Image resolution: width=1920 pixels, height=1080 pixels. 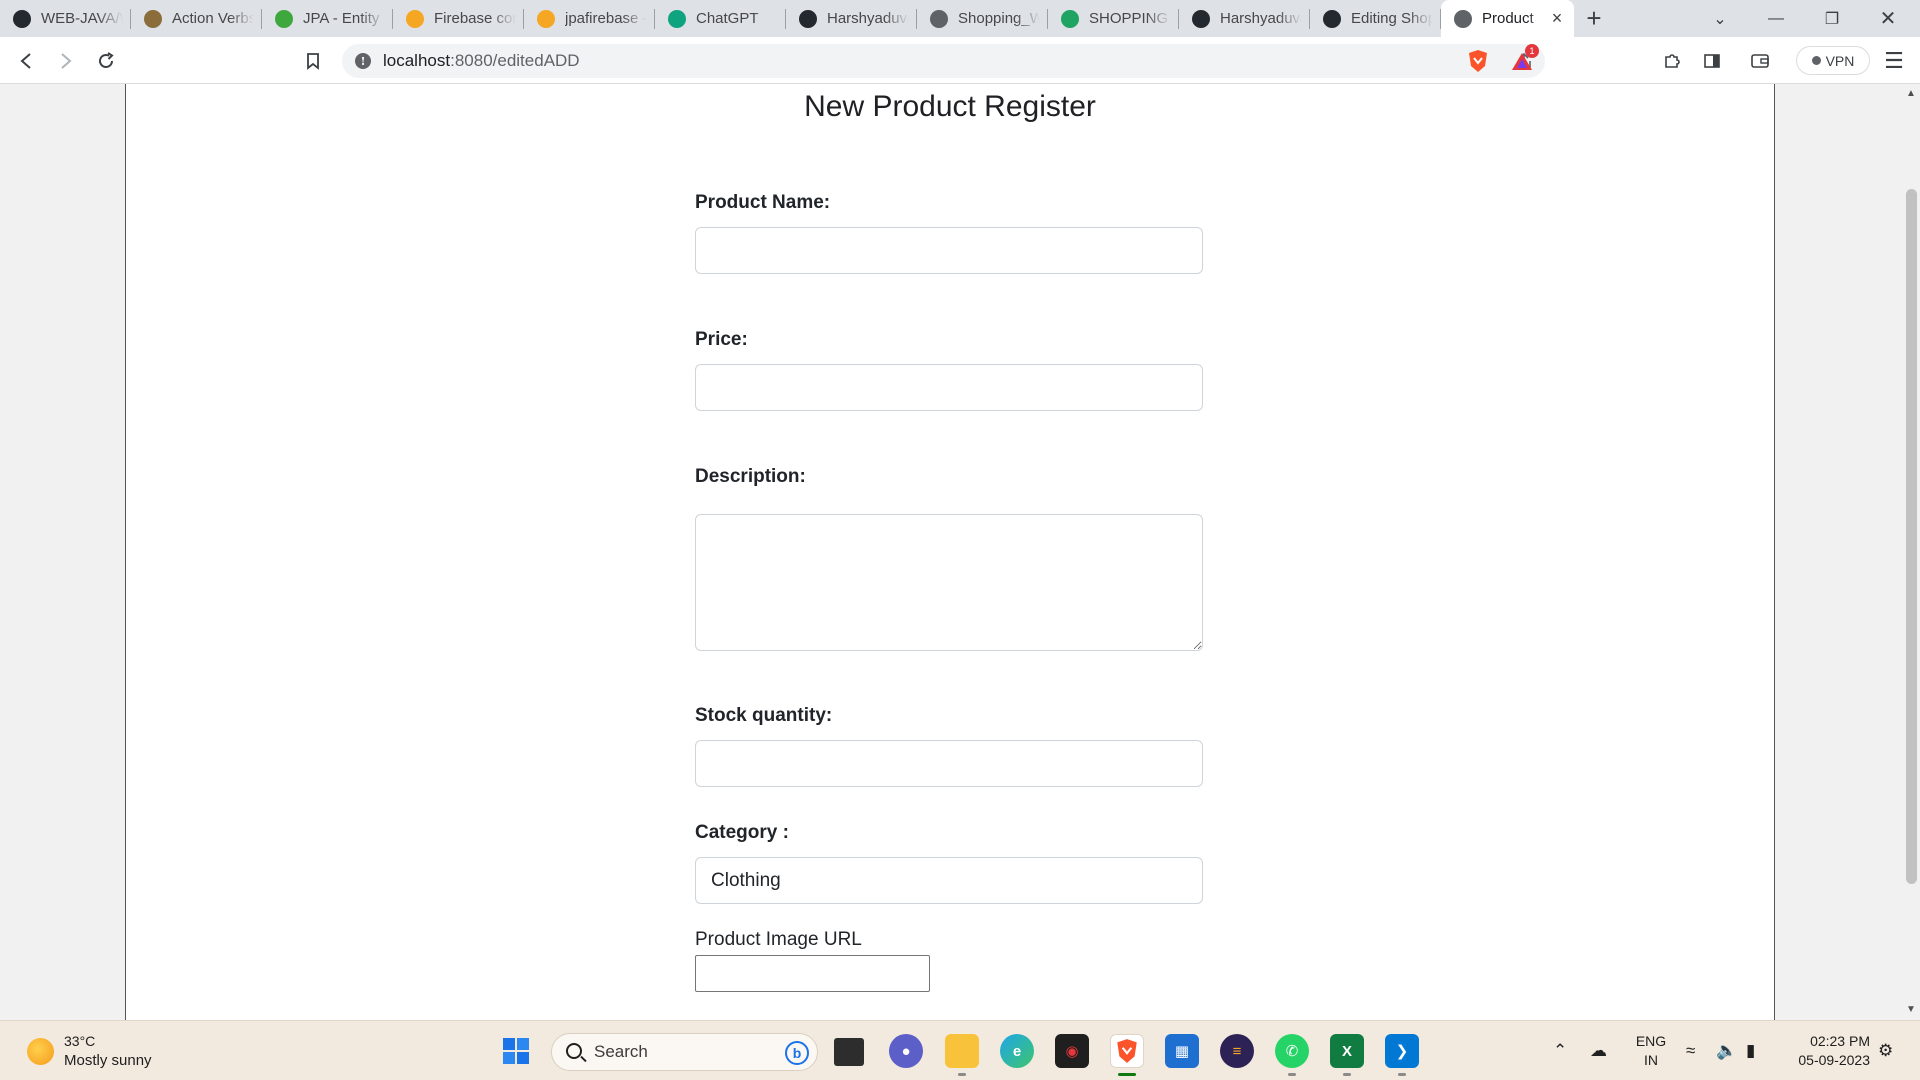 What do you see at coordinates (40, 1051) in the screenshot?
I see `weather-sun-icon` at bounding box center [40, 1051].